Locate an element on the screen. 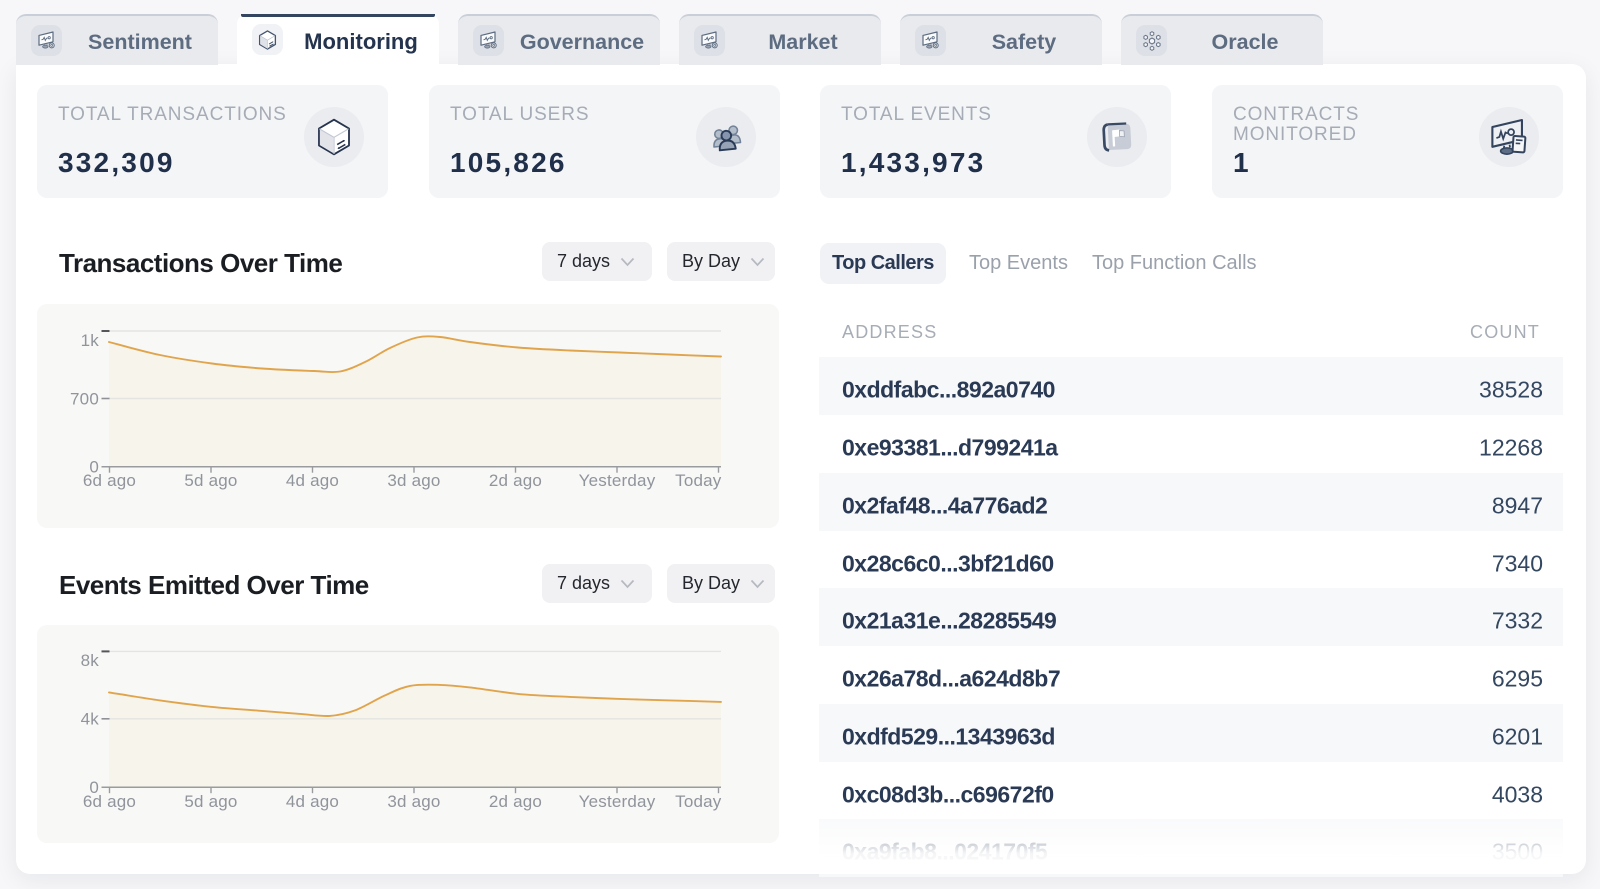  svg-text: 4k is located at coordinates (90, 719).